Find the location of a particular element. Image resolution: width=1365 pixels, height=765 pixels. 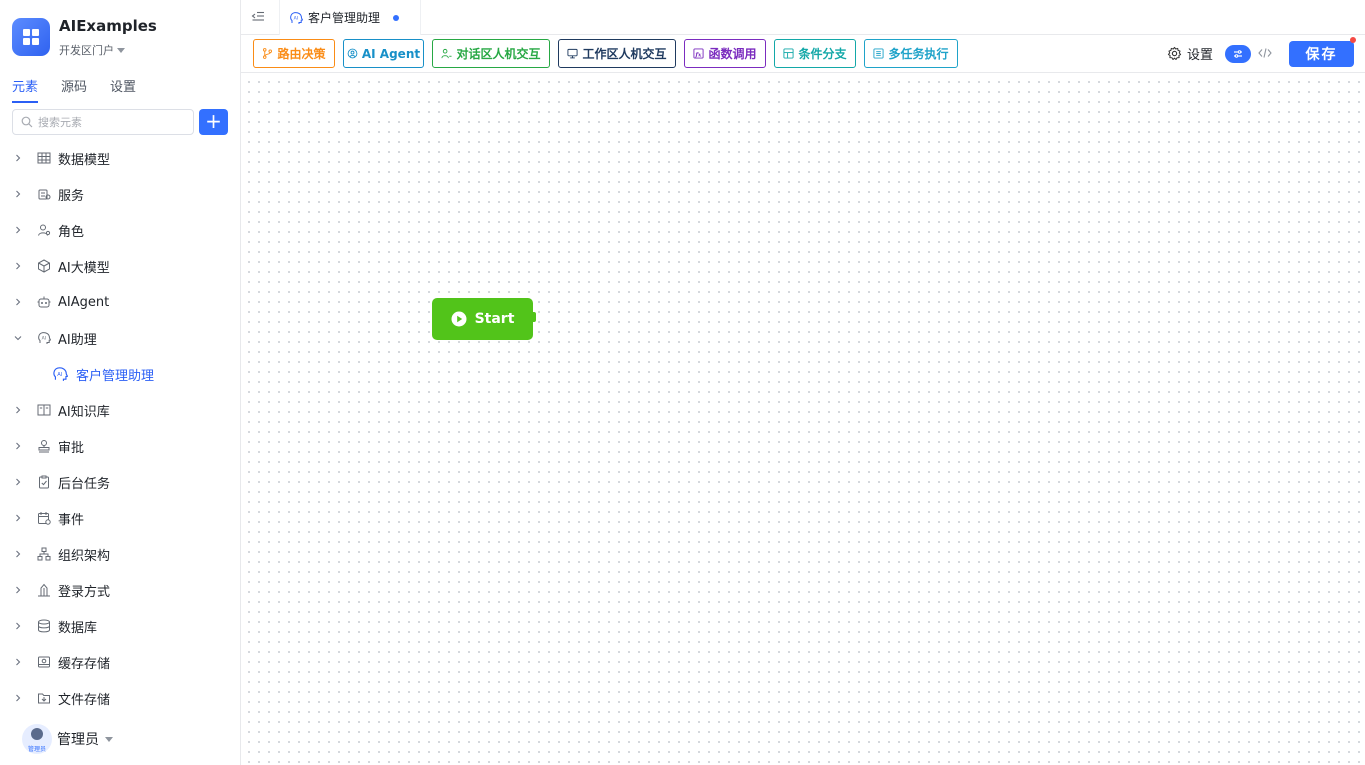

sidebar-item-database: 数据库 is located at coordinates (120, 626).